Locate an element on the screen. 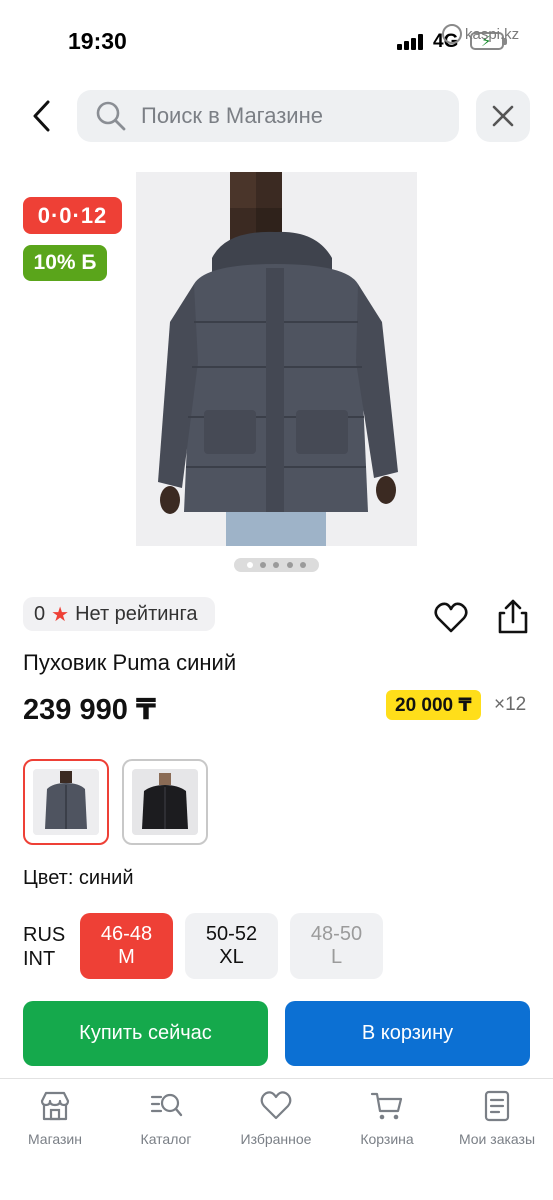 The width and height of the screenshot is (553, 1200). nav-label: Мои заказы is located at coordinates (497, 1139).